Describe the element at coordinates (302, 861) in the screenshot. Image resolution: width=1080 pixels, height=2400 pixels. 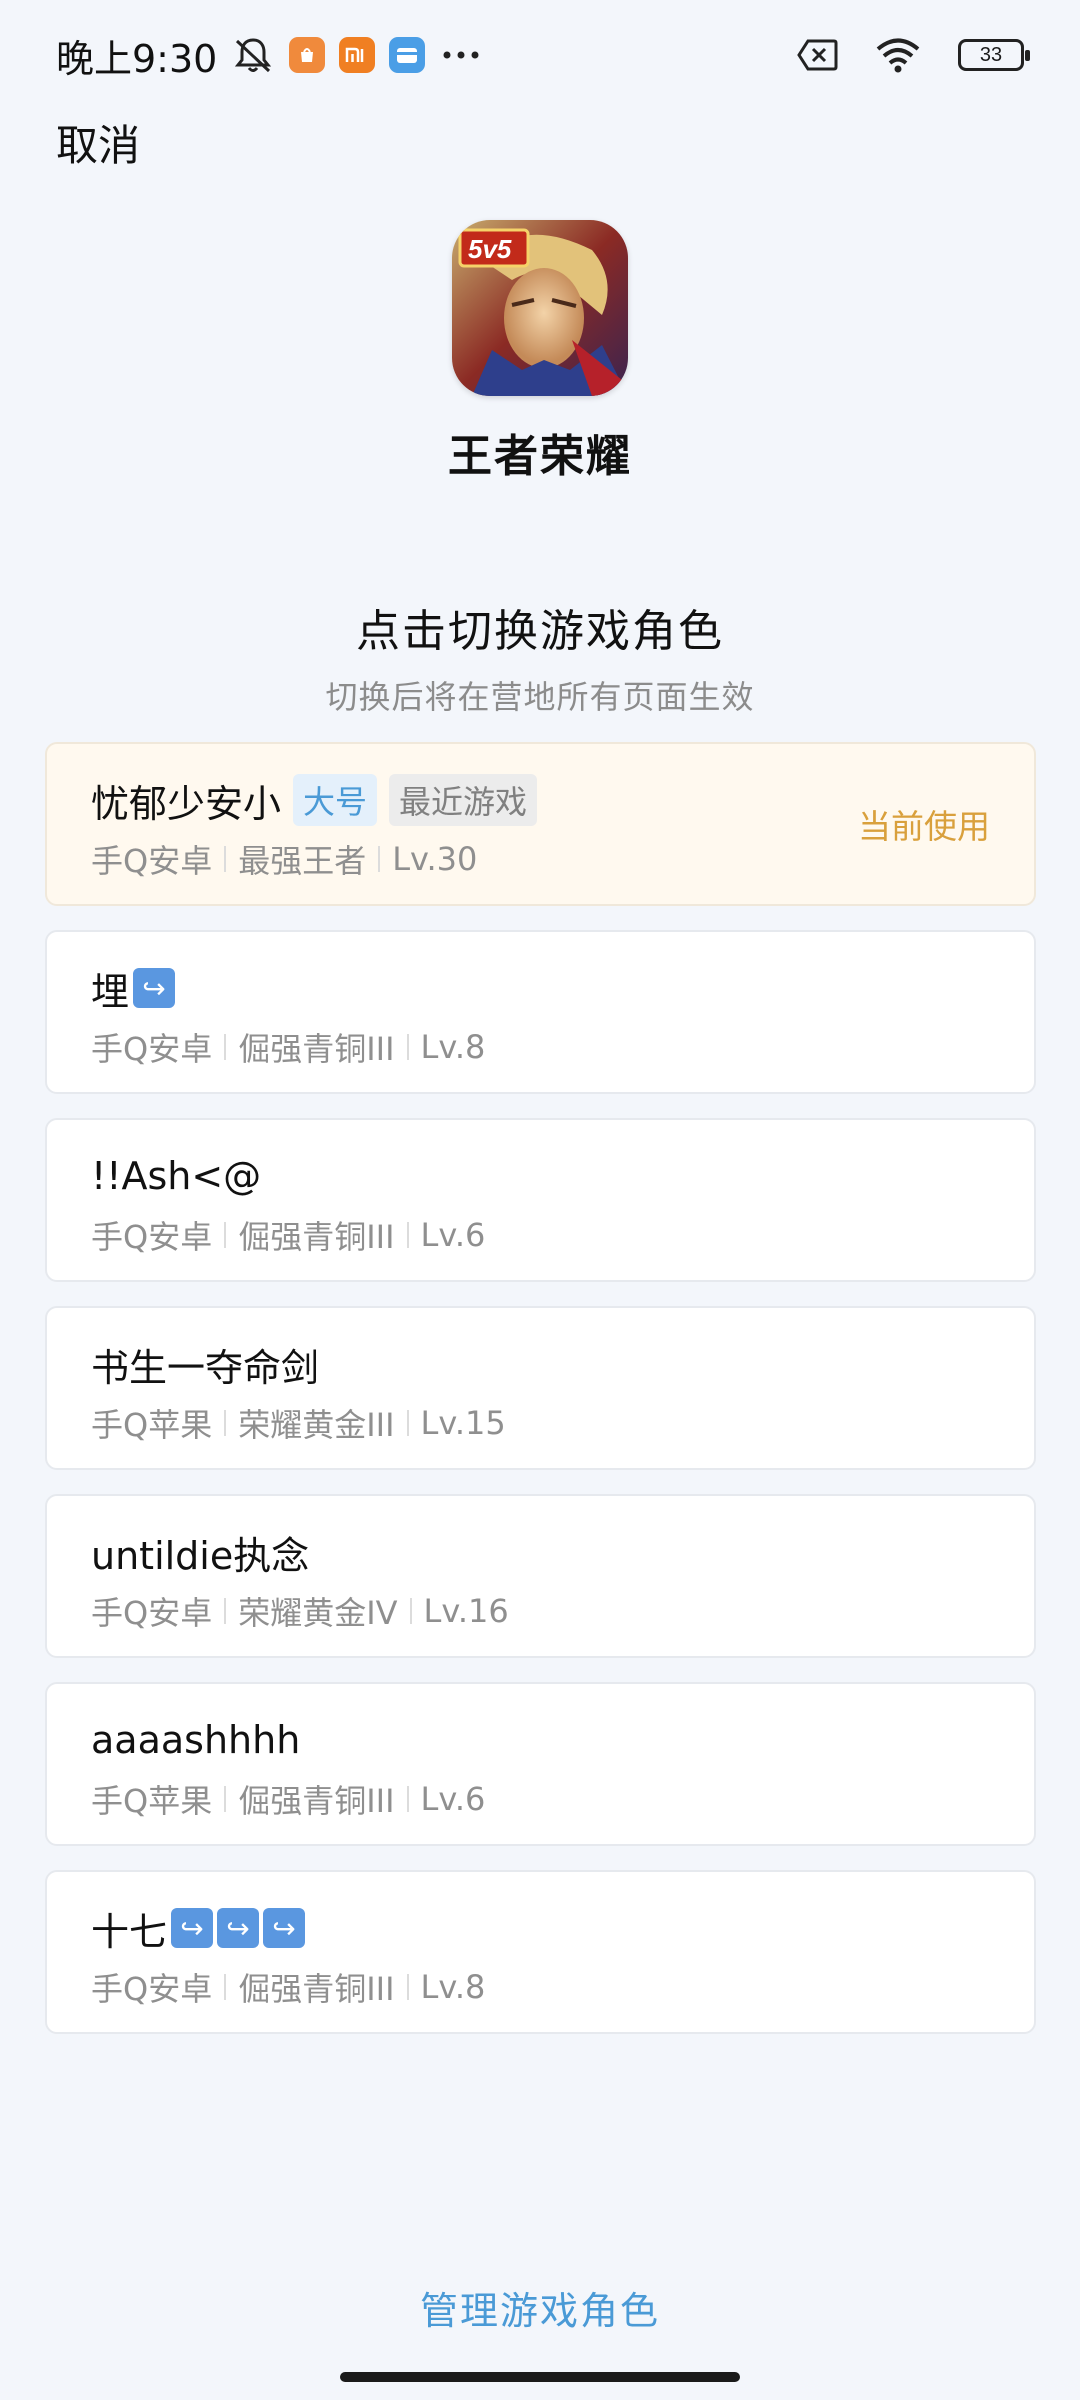
I see `role-rank: 最强王者` at that location.